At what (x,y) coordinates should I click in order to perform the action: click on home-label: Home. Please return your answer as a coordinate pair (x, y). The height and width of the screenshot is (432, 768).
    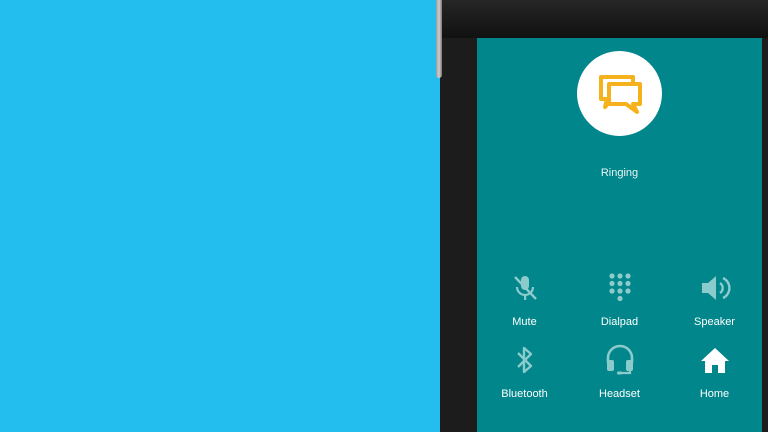
    Looking at the image, I should click on (714, 394).